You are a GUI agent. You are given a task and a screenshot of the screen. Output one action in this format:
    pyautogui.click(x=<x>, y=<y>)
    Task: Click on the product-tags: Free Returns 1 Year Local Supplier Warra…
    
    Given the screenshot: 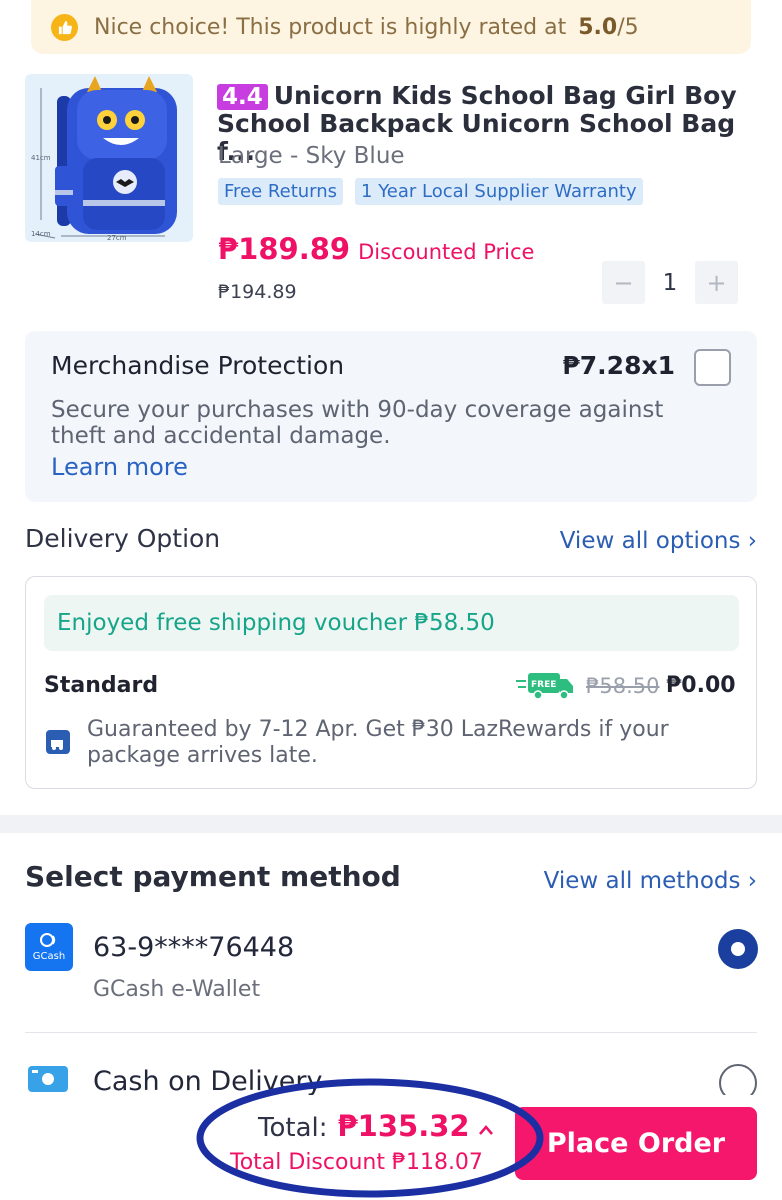 What is the action you would take?
    pyautogui.click(x=430, y=191)
    